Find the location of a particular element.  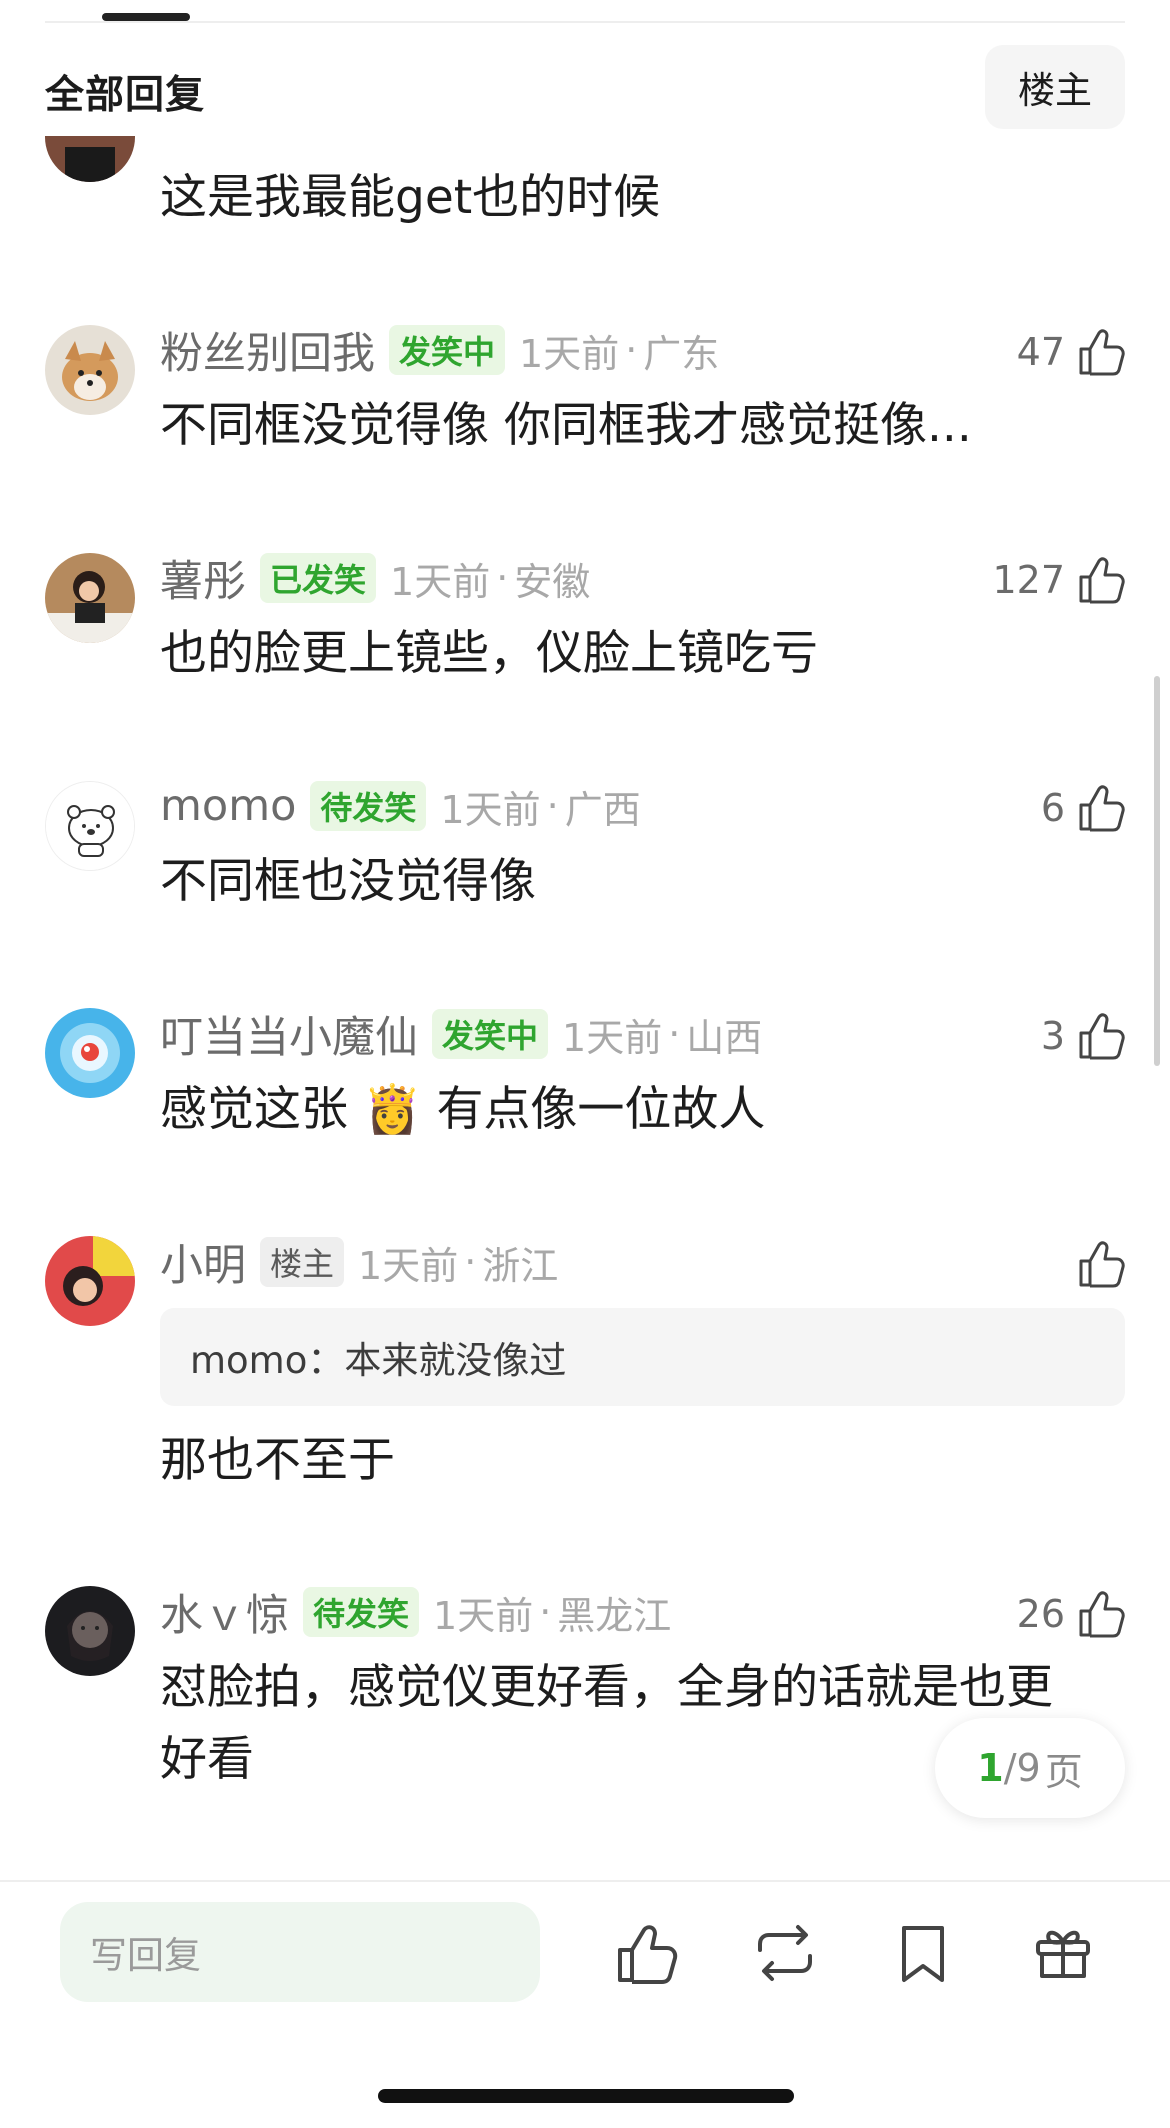

username: 粉丝别回我 is located at coordinates (267, 350).